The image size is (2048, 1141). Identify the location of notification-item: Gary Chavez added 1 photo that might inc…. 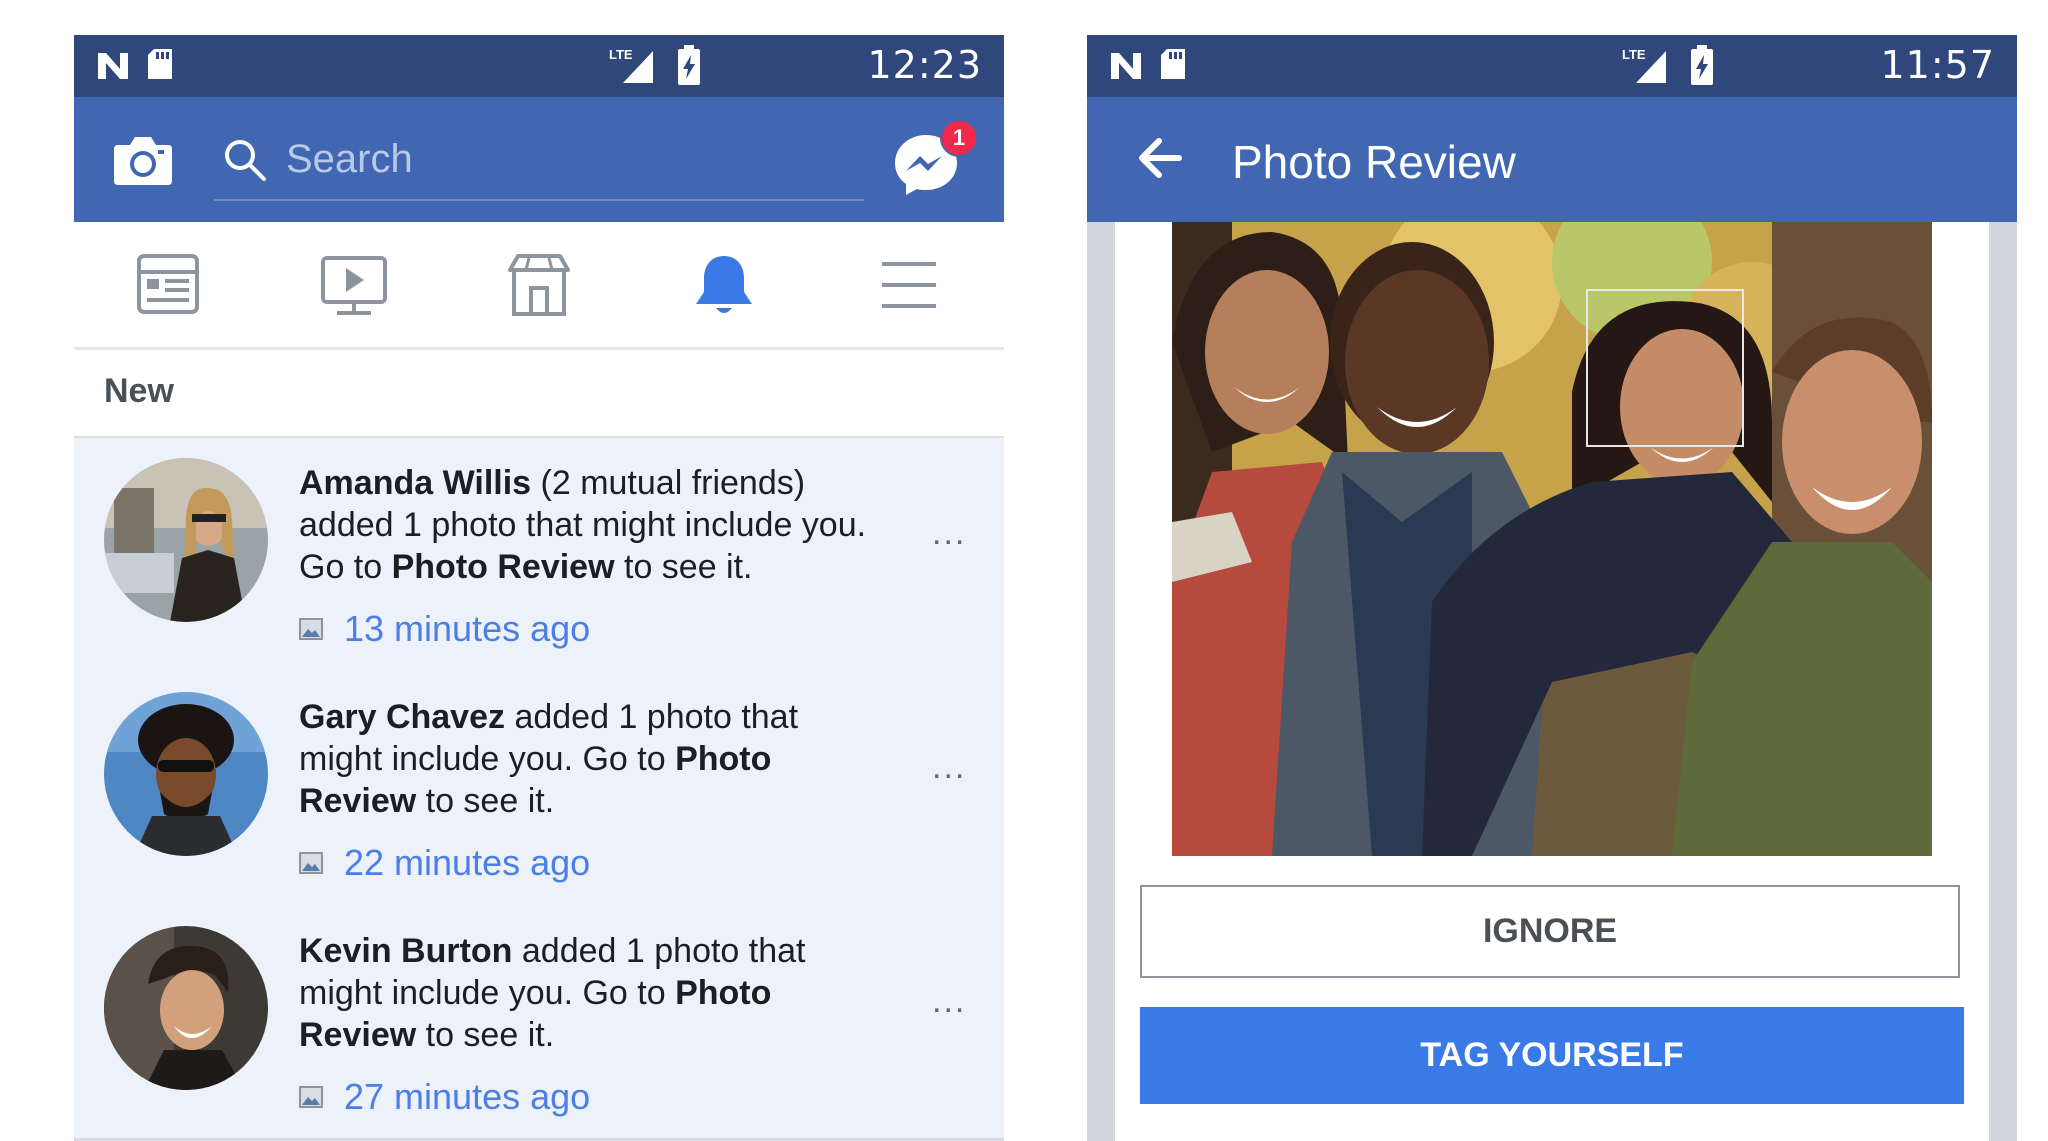
(539, 789).